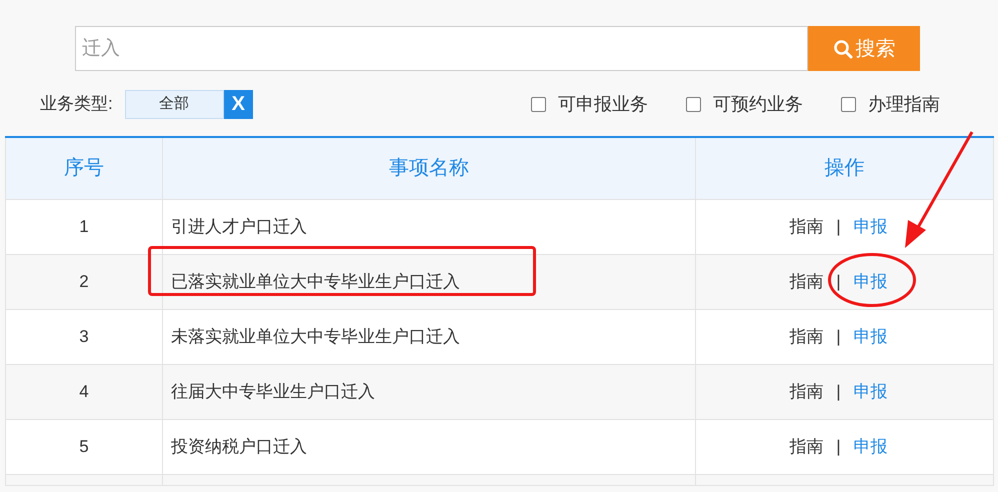  What do you see at coordinates (429, 168) in the screenshot?
I see `column-header: 事项名称` at bounding box center [429, 168].